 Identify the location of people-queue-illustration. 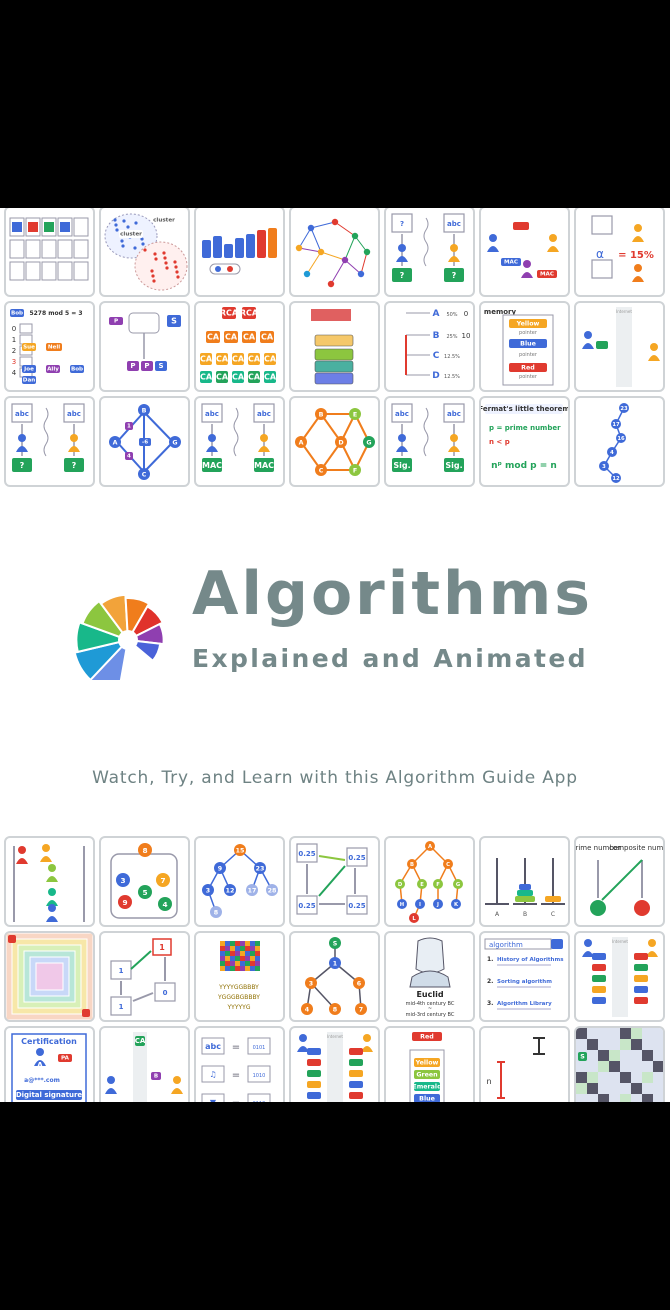
(49, 883).